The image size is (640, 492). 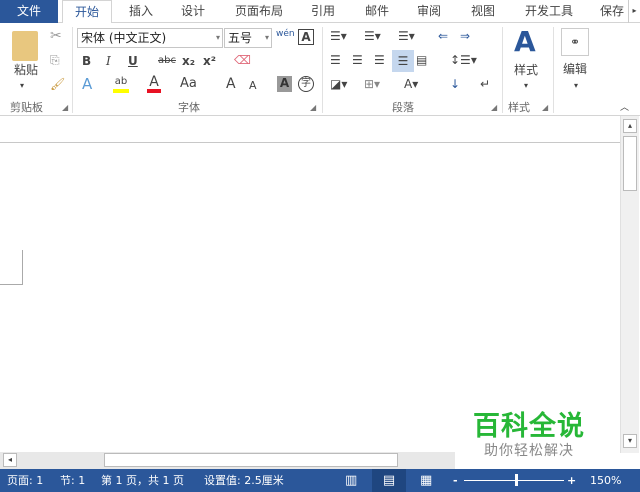 What do you see at coordinates (575, 69) in the screenshot?
I see `editing-button: 编辑` at bounding box center [575, 69].